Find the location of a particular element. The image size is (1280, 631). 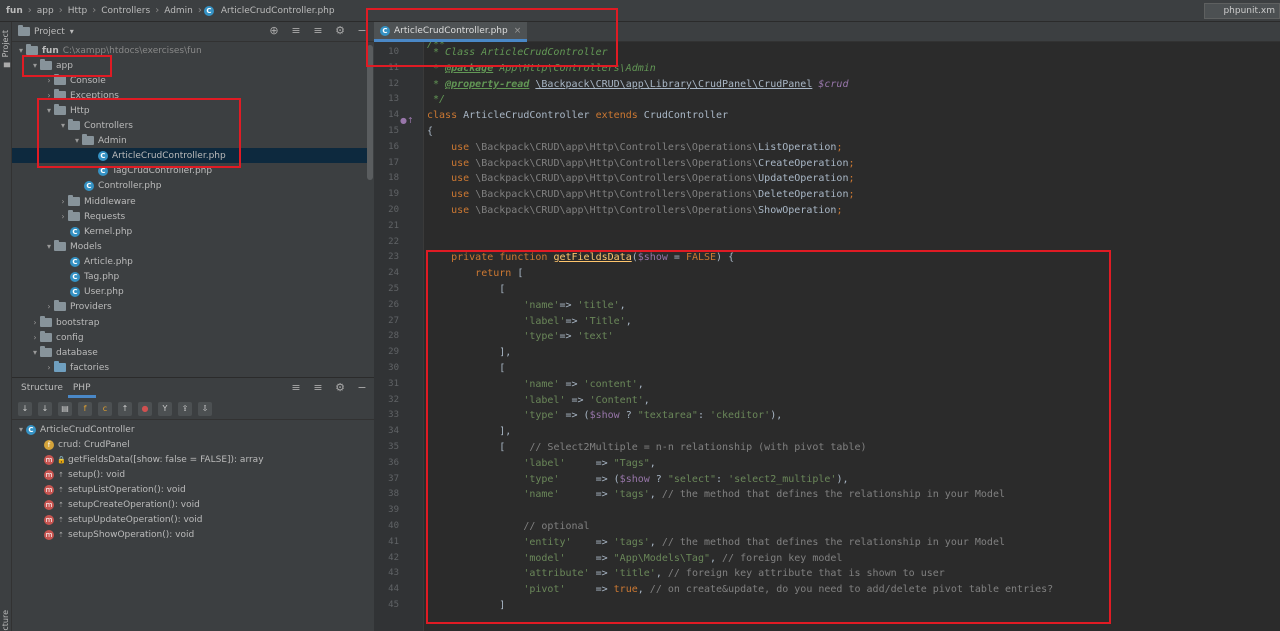

tab-php: PHP is located at coordinates (81, 388).